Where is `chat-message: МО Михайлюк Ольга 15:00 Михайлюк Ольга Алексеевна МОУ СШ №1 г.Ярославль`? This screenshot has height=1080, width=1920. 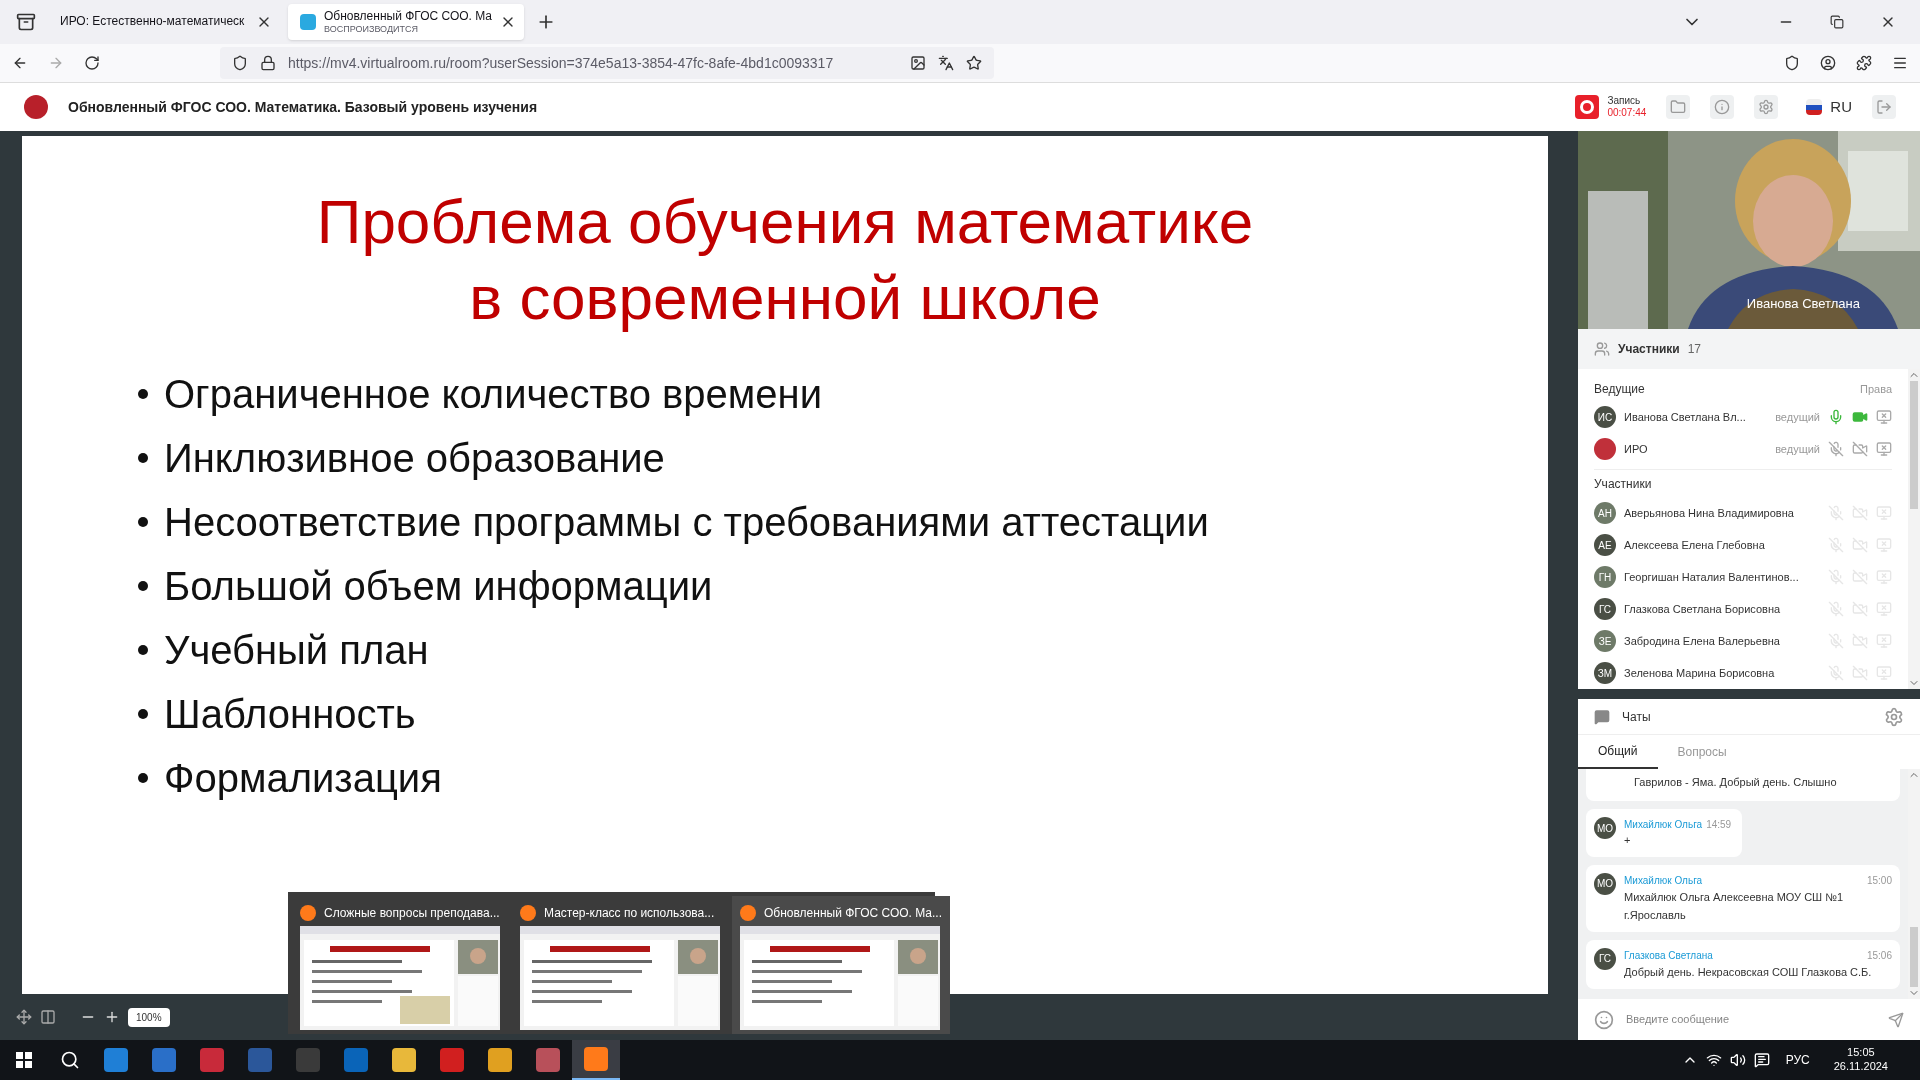 chat-message: МО Михайлюк Ольга 15:00 Михайлюк Ольга Алексеевна МОУ СШ №1 г.Ярославль is located at coordinates (1743, 898).